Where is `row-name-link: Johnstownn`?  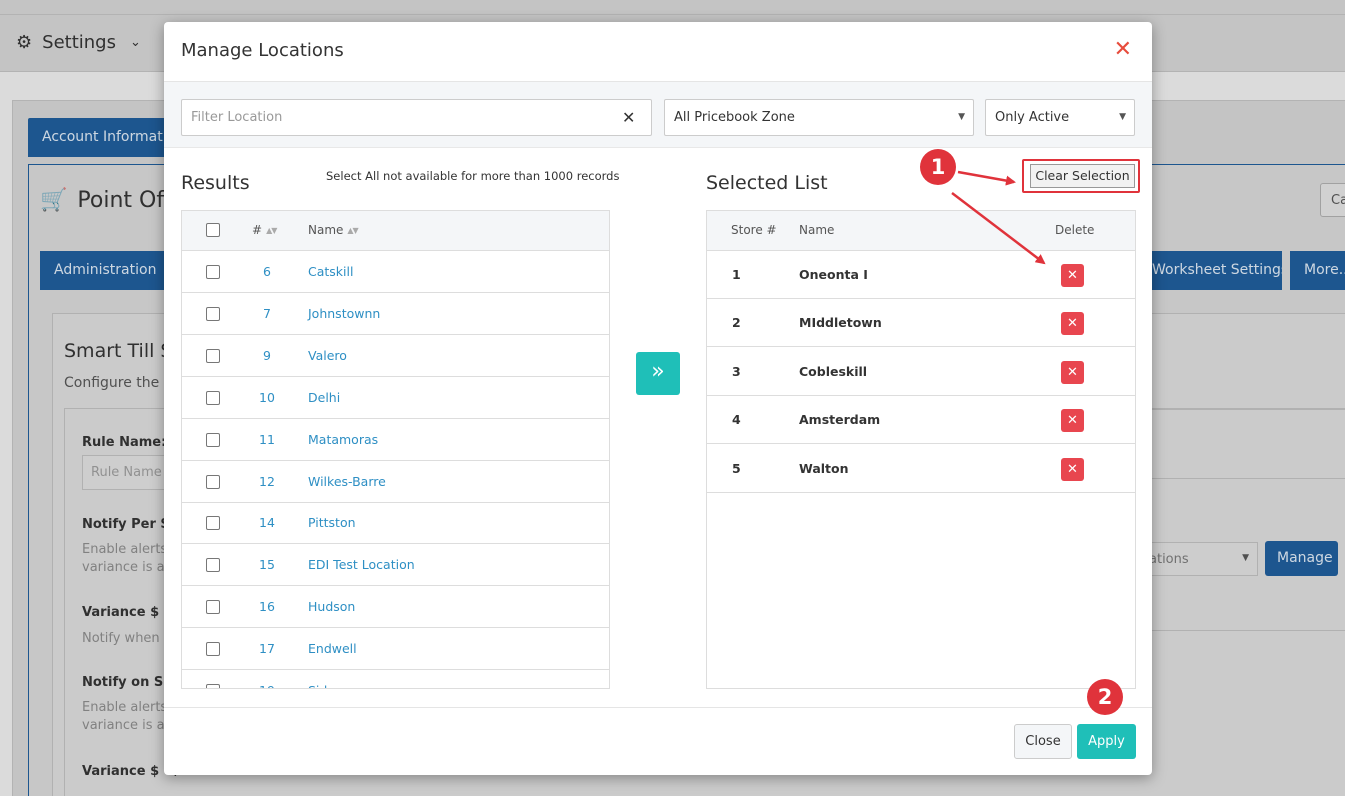 row-name-link: Johnstownn is located at coordinates (344, 313).